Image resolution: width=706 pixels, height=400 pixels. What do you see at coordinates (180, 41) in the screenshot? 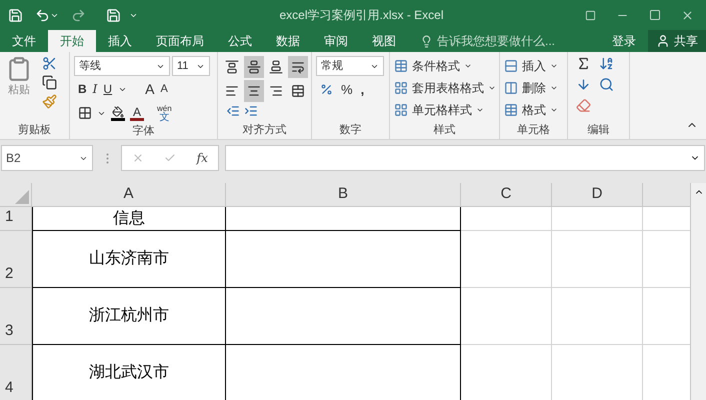
I see `ribbon-tab: 页面布局` at bounding box center [180, 41].